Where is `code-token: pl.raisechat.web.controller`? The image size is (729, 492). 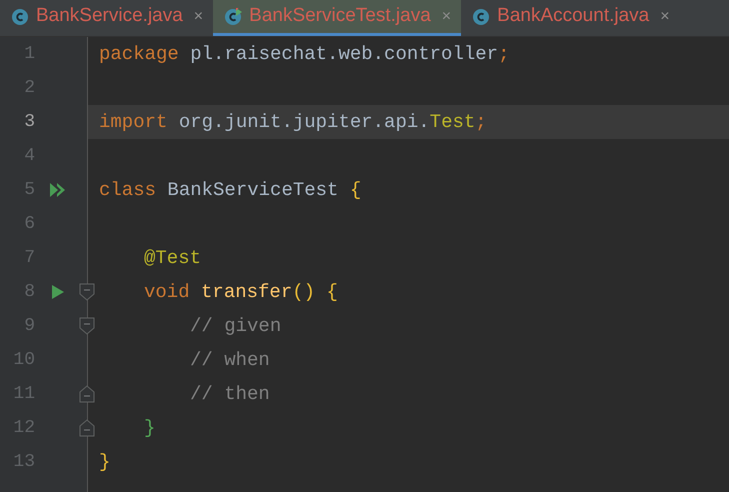
code-token: pl.raisechat.web.controller is located at coordinates (344, 54).